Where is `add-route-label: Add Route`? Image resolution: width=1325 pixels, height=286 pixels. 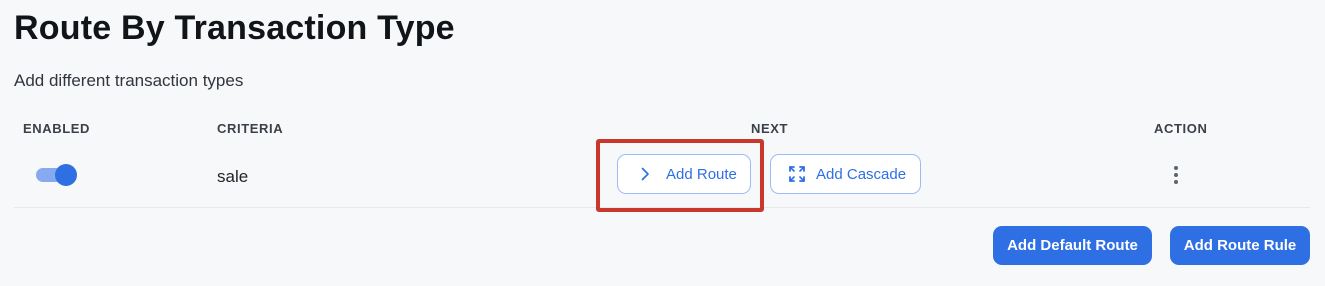 add-route-label: Add Route is located at coordinates (701, 174).